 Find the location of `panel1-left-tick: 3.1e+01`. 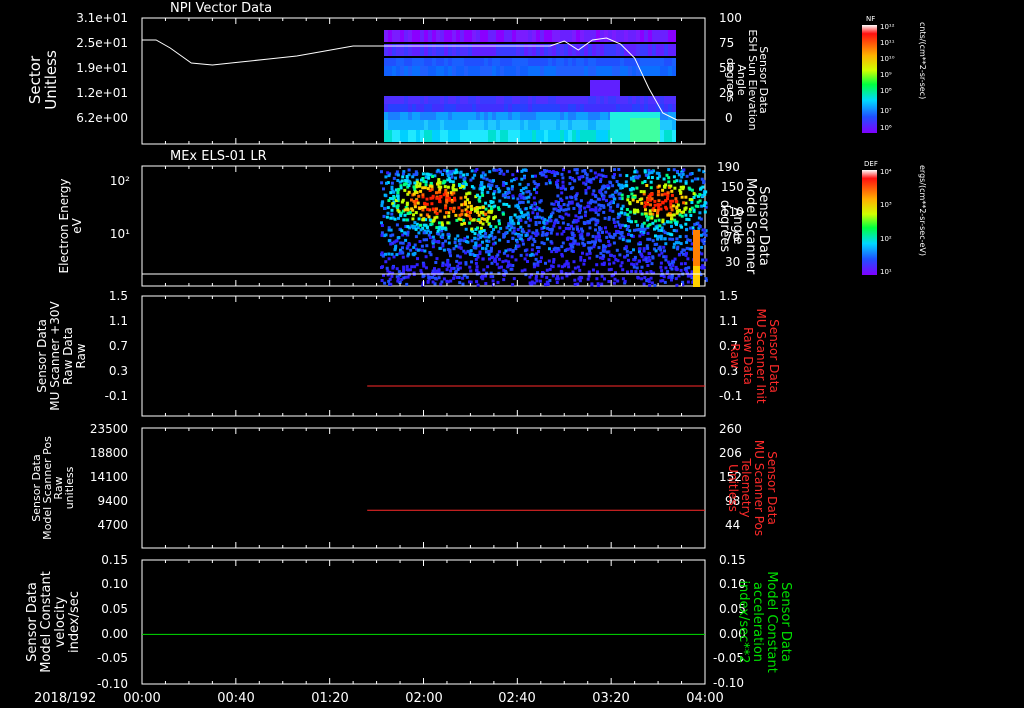

panel1-left-tick: 3.1e+01 is located at coordinates (102, 18).